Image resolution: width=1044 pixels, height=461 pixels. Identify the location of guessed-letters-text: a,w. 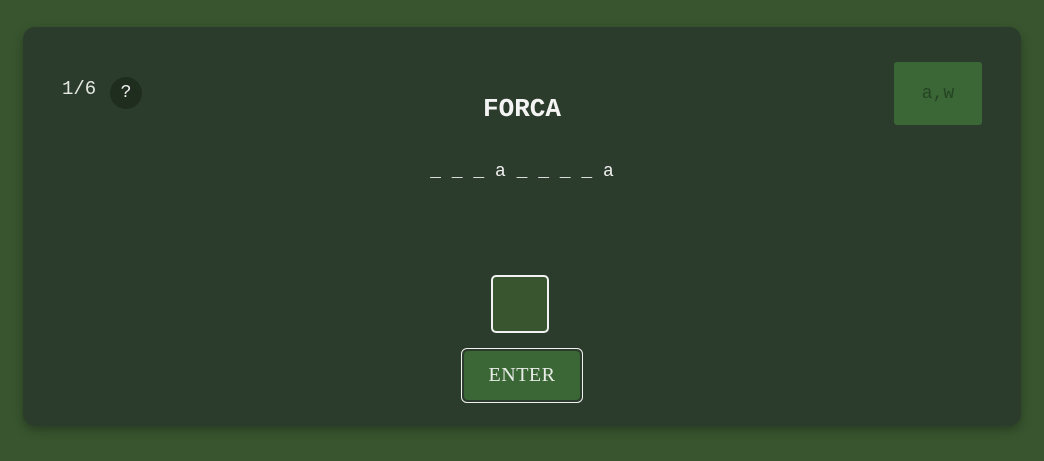
(938, 93).